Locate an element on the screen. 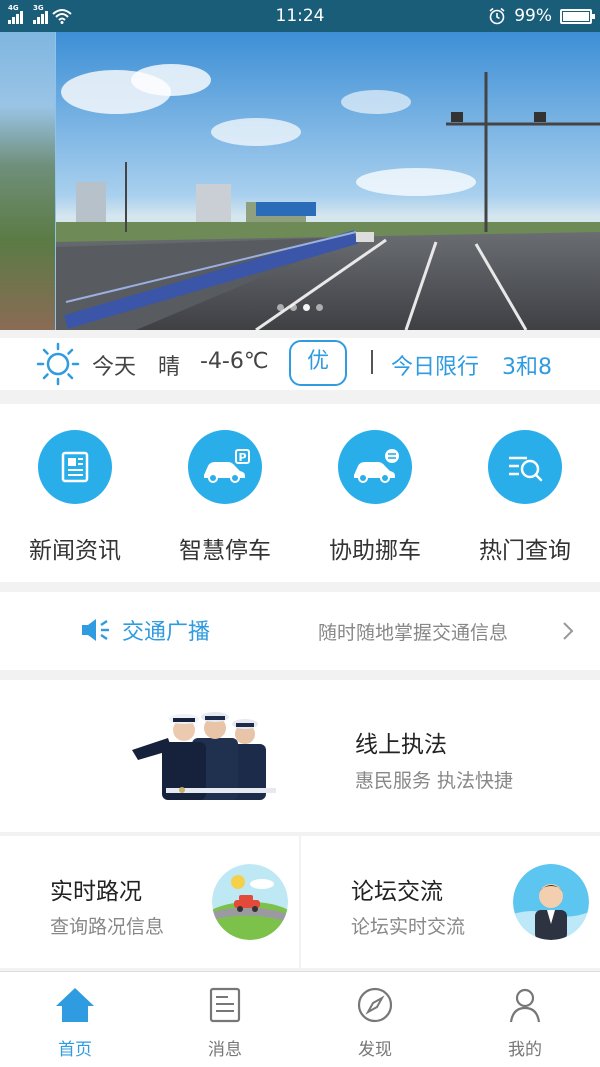 The height and width of the screenshot is (1067, 600). tab-discover: 发现 is located at coordinates (375, 1019).